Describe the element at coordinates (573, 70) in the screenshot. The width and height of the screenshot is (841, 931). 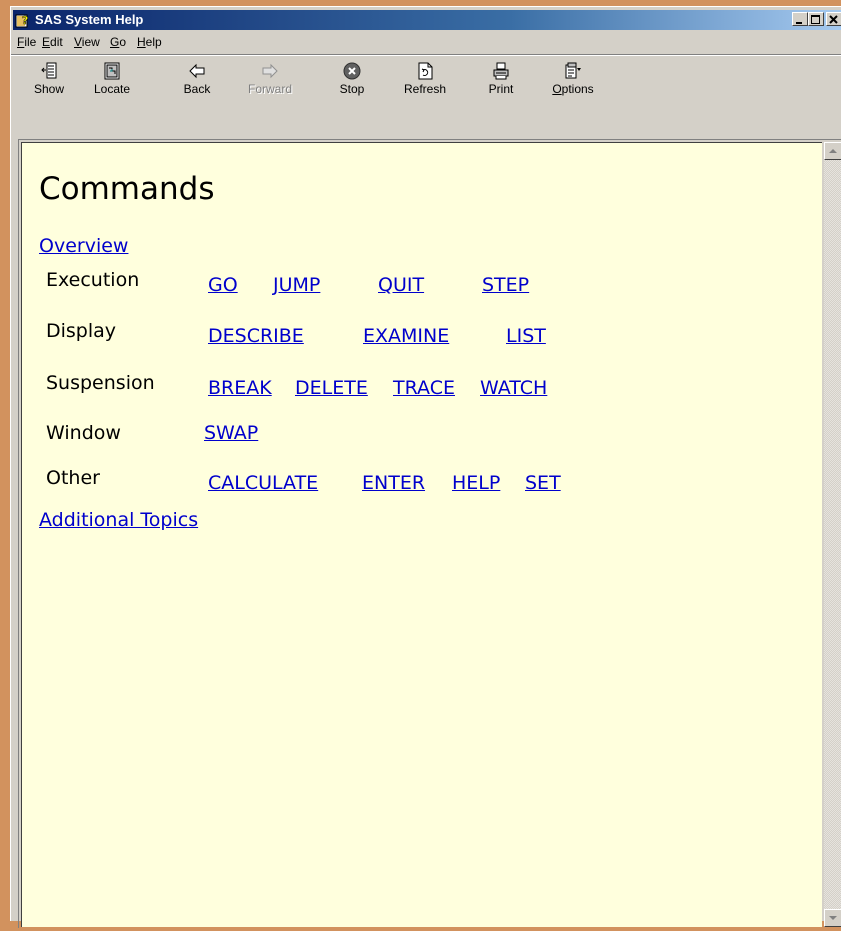
I see `options-icon` at that location.